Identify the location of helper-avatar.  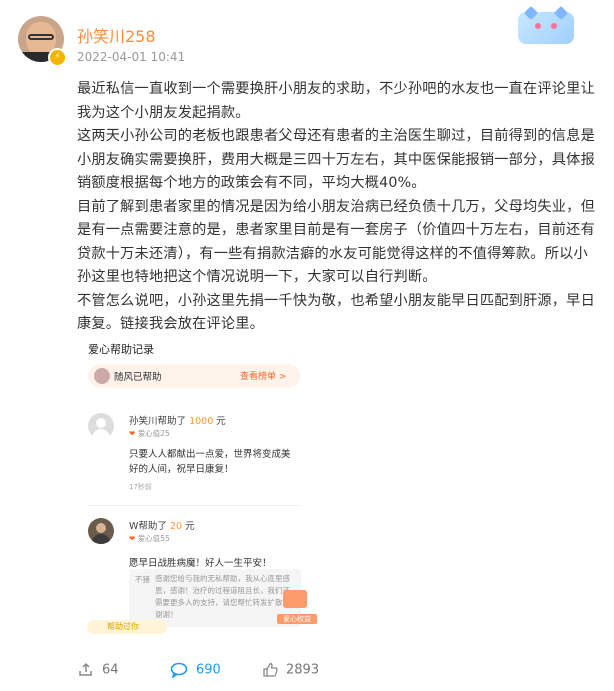
(102, 376).